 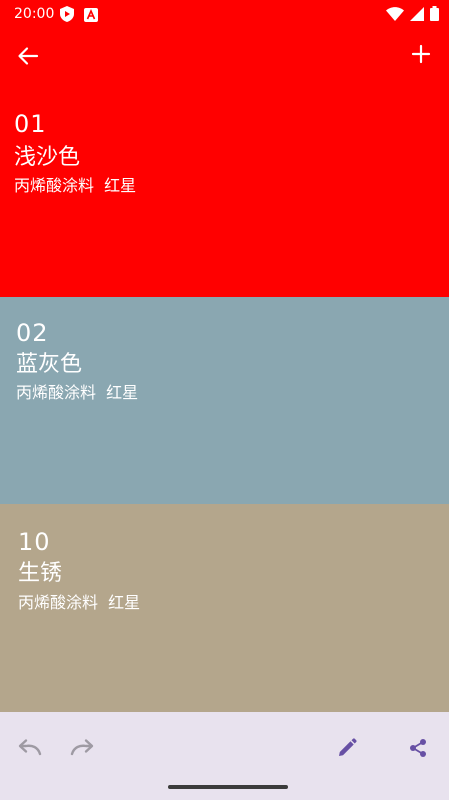 I want to click on battery-icon, so click(x=434, y=15).